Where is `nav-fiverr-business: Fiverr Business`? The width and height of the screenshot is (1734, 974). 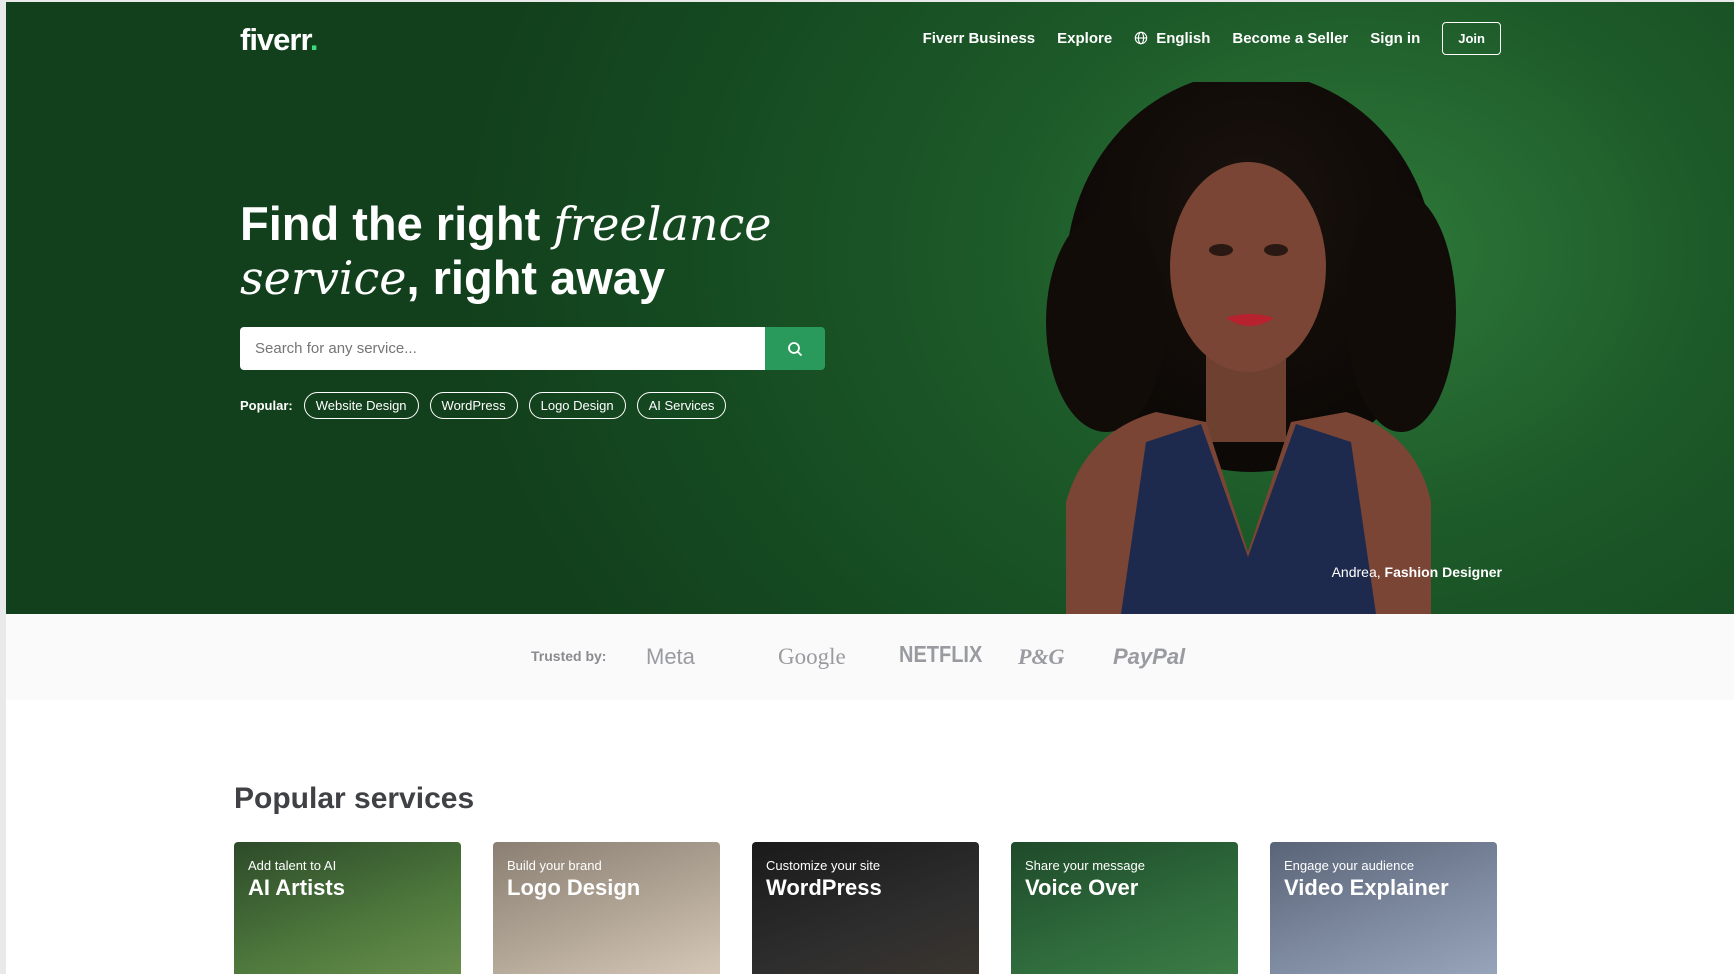
nav-fiverr-business: Fiverr Business is located at coordinates (979, 38).